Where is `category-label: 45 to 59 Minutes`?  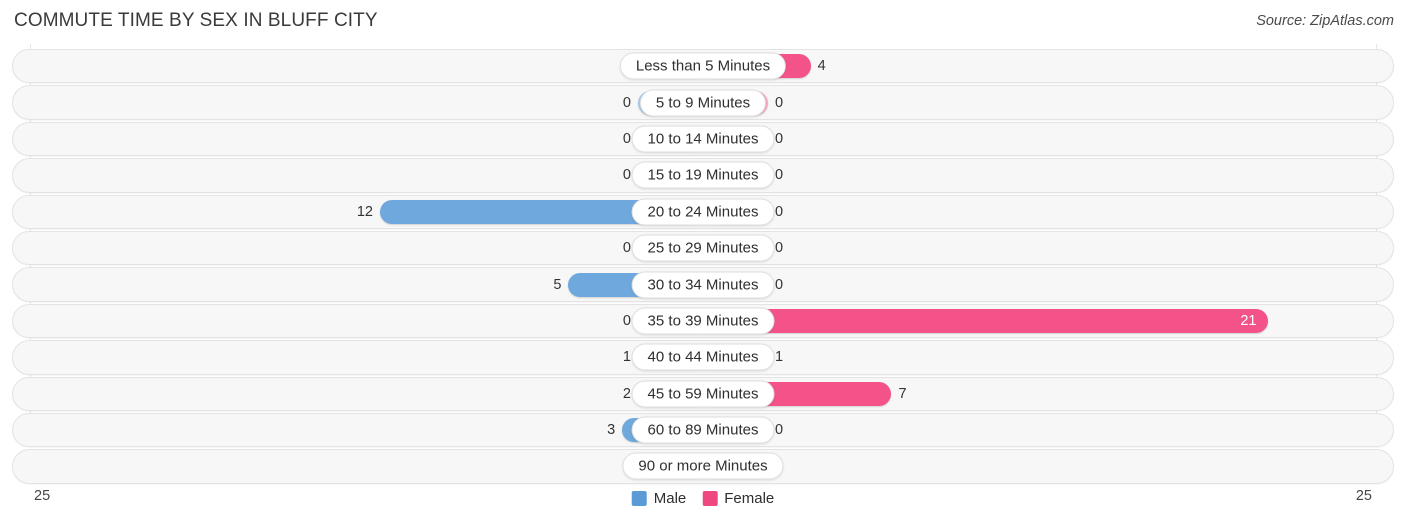 category-label: 45 to 59 Minutes is located at coordinates (703, 394).